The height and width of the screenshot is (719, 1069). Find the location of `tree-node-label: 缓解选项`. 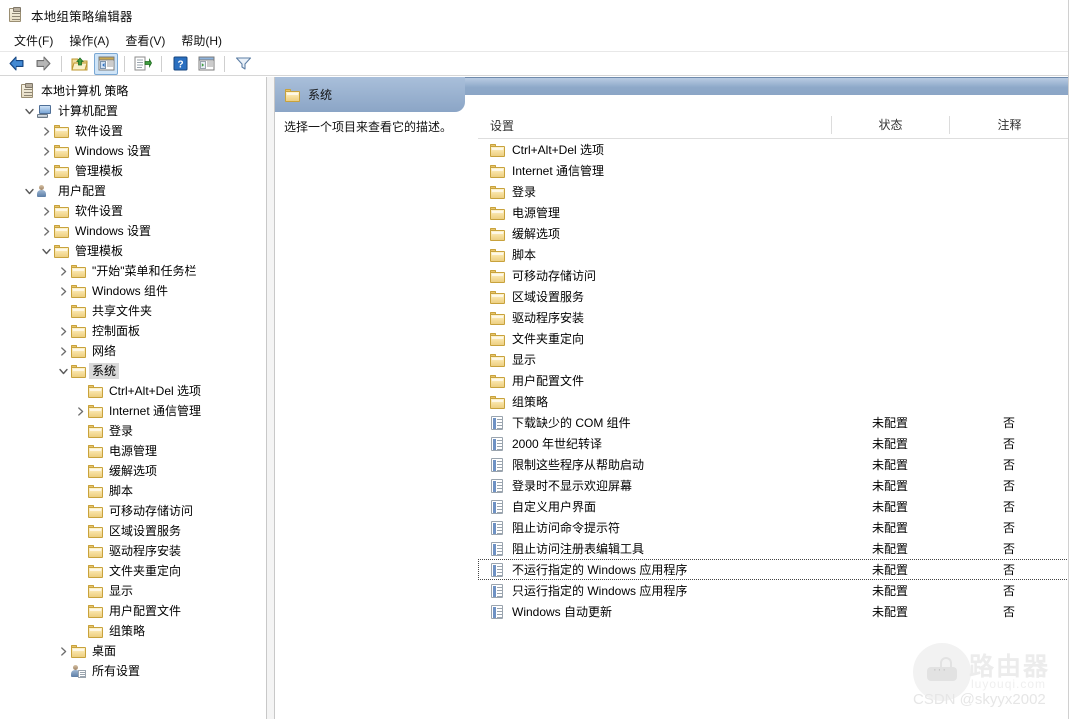

tree-node-label: 缓解选项 is located at coordinates (133, 471).